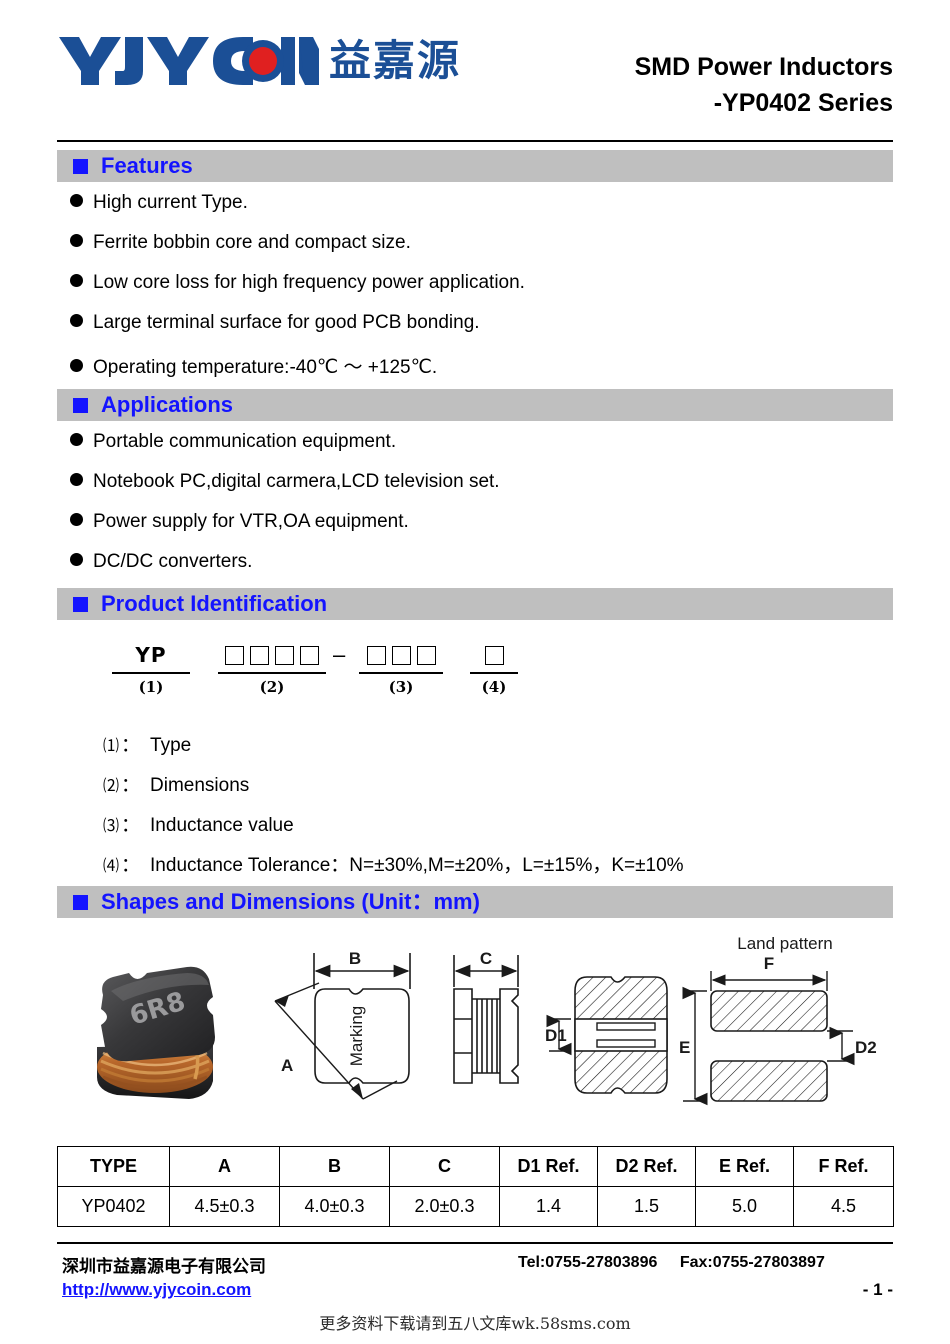  What do you see at coordinates (272, 668) in the screenshot?
I see `pid-group-2: (2)` at bounding box center [272, 668].